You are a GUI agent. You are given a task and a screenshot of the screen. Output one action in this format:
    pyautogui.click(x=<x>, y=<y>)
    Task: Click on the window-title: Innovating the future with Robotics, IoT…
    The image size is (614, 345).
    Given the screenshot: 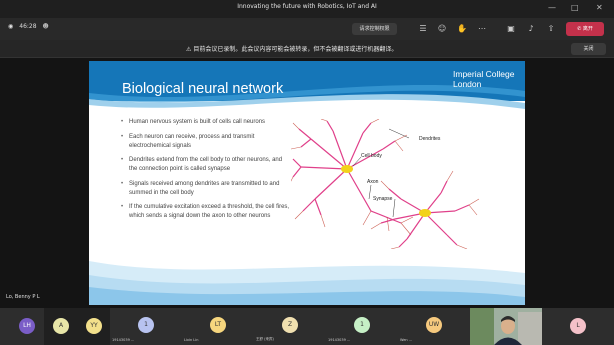 What is the action you would take?
    pyautogui.click(x=307, y=6)
    